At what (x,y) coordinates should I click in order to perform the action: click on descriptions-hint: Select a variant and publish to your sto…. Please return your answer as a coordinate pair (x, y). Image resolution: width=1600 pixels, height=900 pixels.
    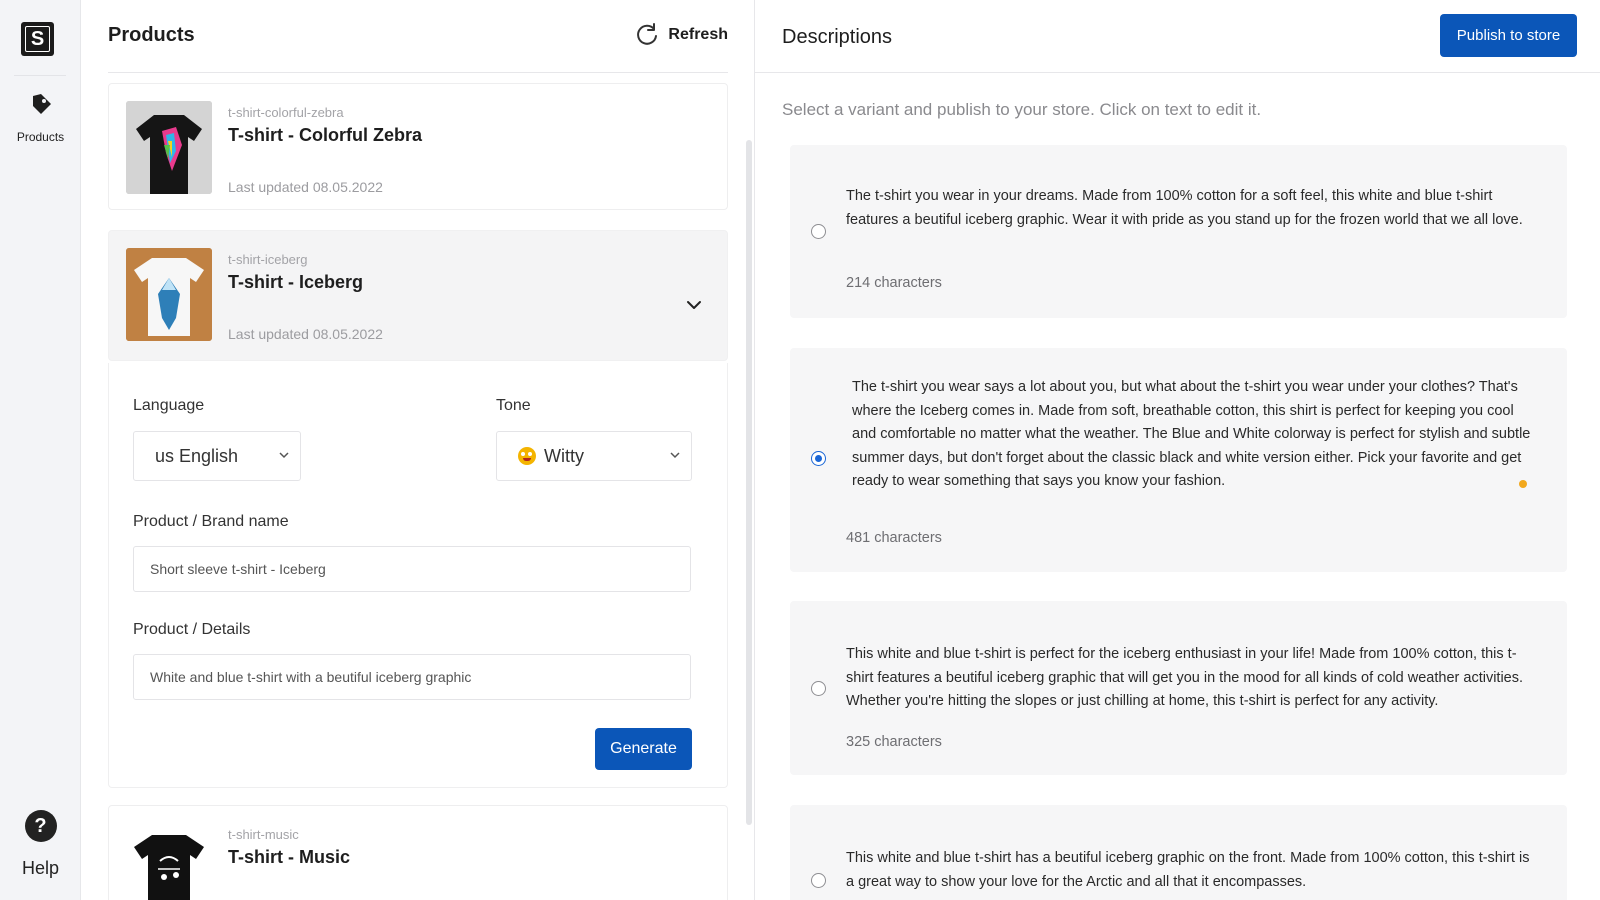
    Looking at the image, I should click on (1022, 109).